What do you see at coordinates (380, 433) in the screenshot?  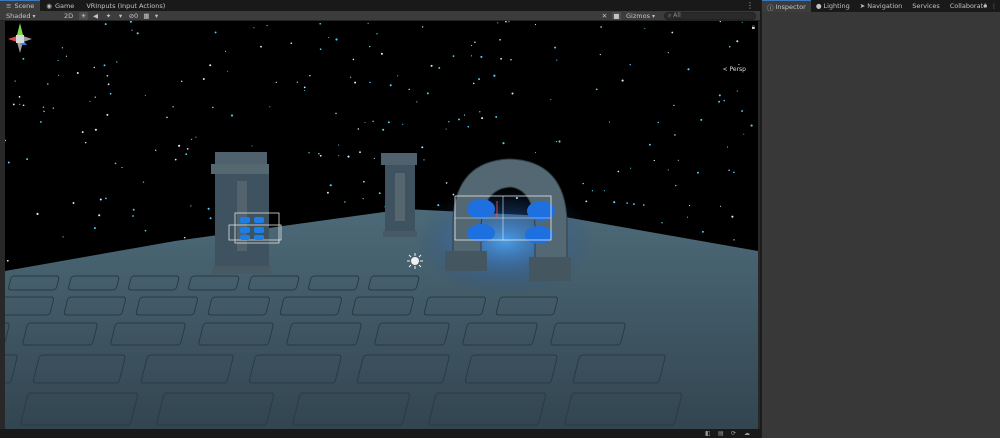 I see `status-bar: ◧ ▤ ⟳ ☁` at bounding box center [380, 433].